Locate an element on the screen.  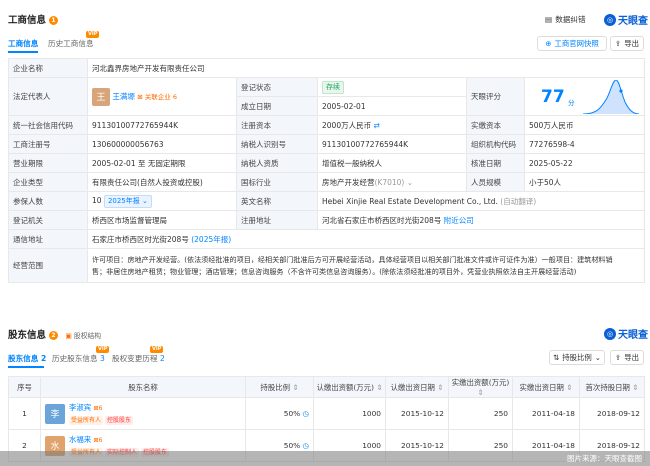
industry-cell: 房地产开发经营(K7010) ⌄ is located at coordinates (392, 182).